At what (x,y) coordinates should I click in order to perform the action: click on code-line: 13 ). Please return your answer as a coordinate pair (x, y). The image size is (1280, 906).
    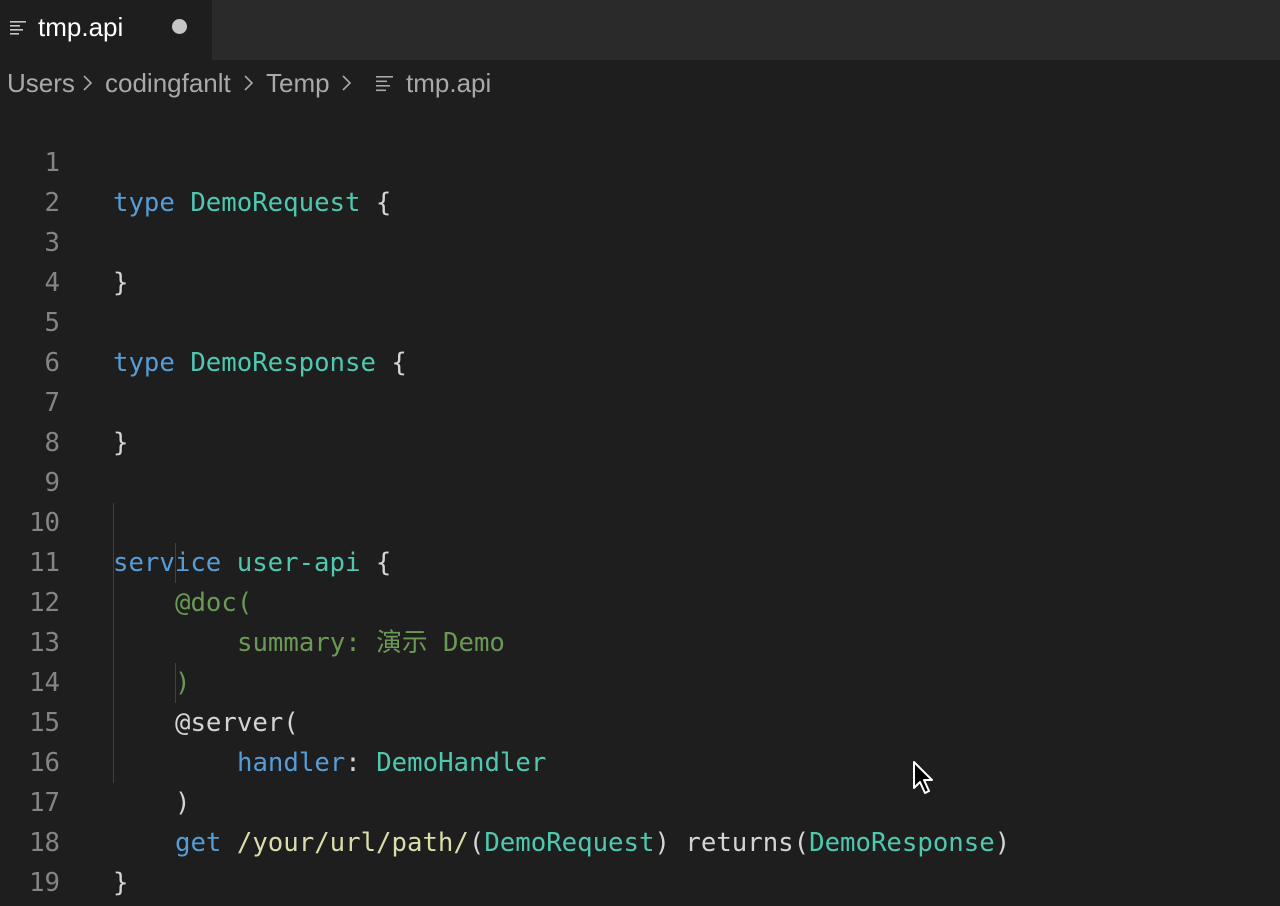
    Looking at the image, I should click on (640, 640).